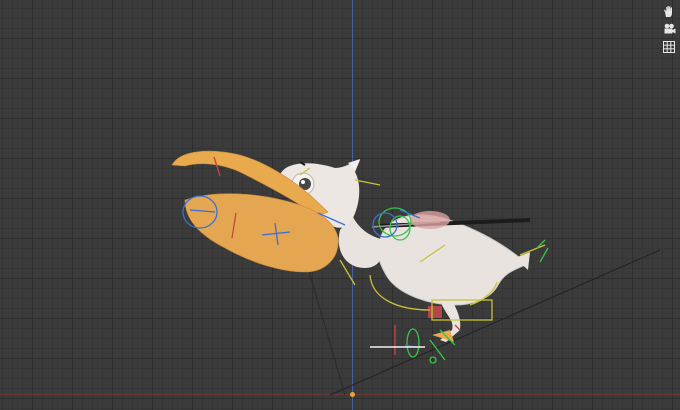 This screenshot has width=680, height=410. Describe the element at coordinates (435, 312) in the screenshot. I see `rig-red-marker` at that location.